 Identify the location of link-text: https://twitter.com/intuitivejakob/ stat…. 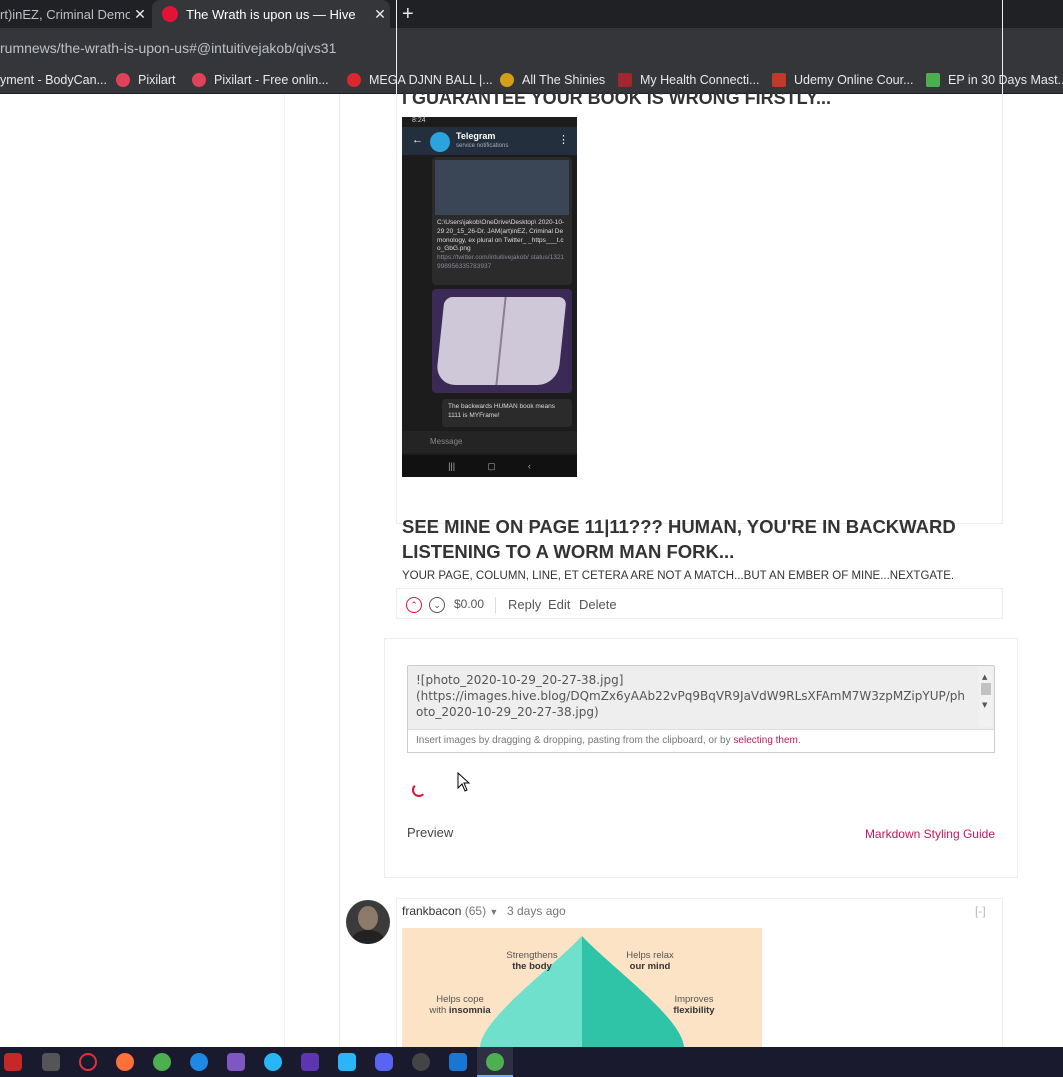
(501, 262).